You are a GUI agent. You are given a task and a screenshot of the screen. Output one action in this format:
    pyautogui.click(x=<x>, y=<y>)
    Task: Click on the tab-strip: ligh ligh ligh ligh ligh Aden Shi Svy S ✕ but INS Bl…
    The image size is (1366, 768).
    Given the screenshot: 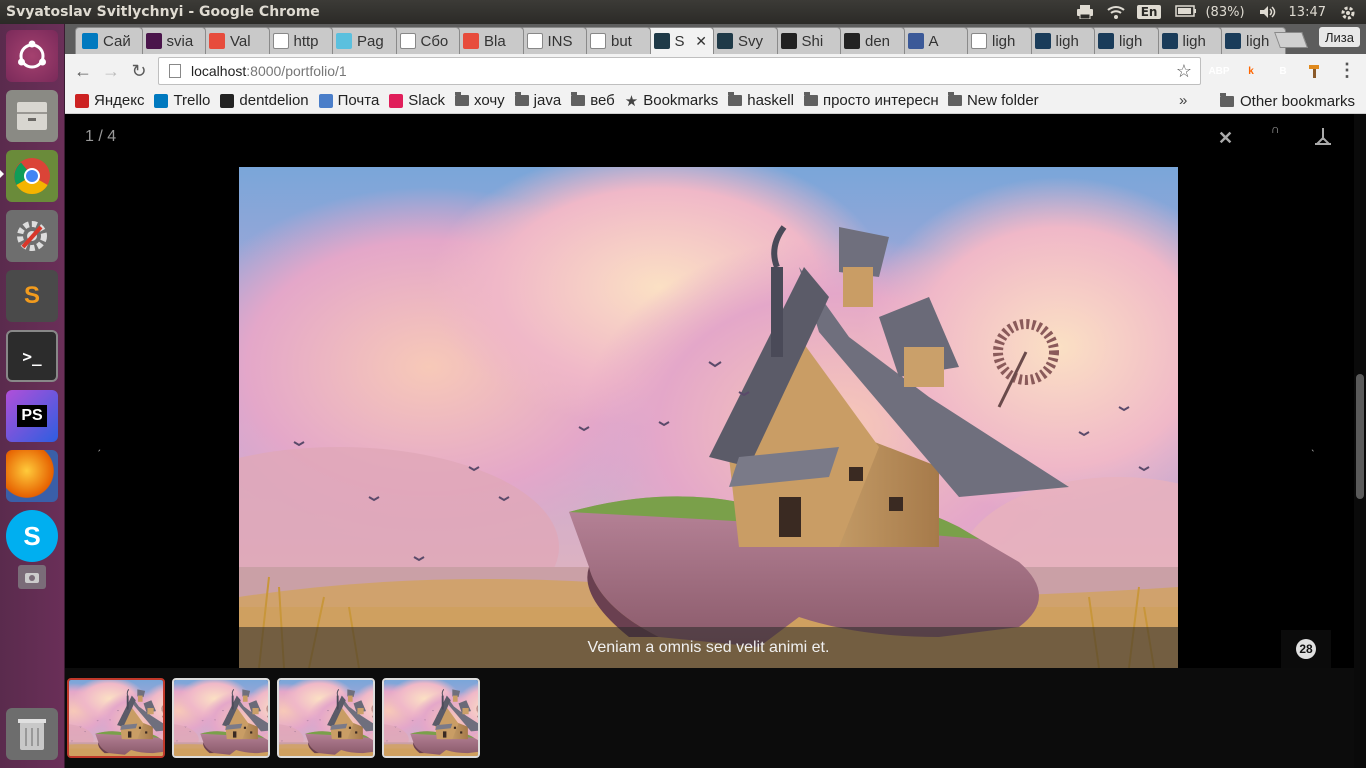 What is the action you would take?
    pyautogui.click(x=715, y=39)
    